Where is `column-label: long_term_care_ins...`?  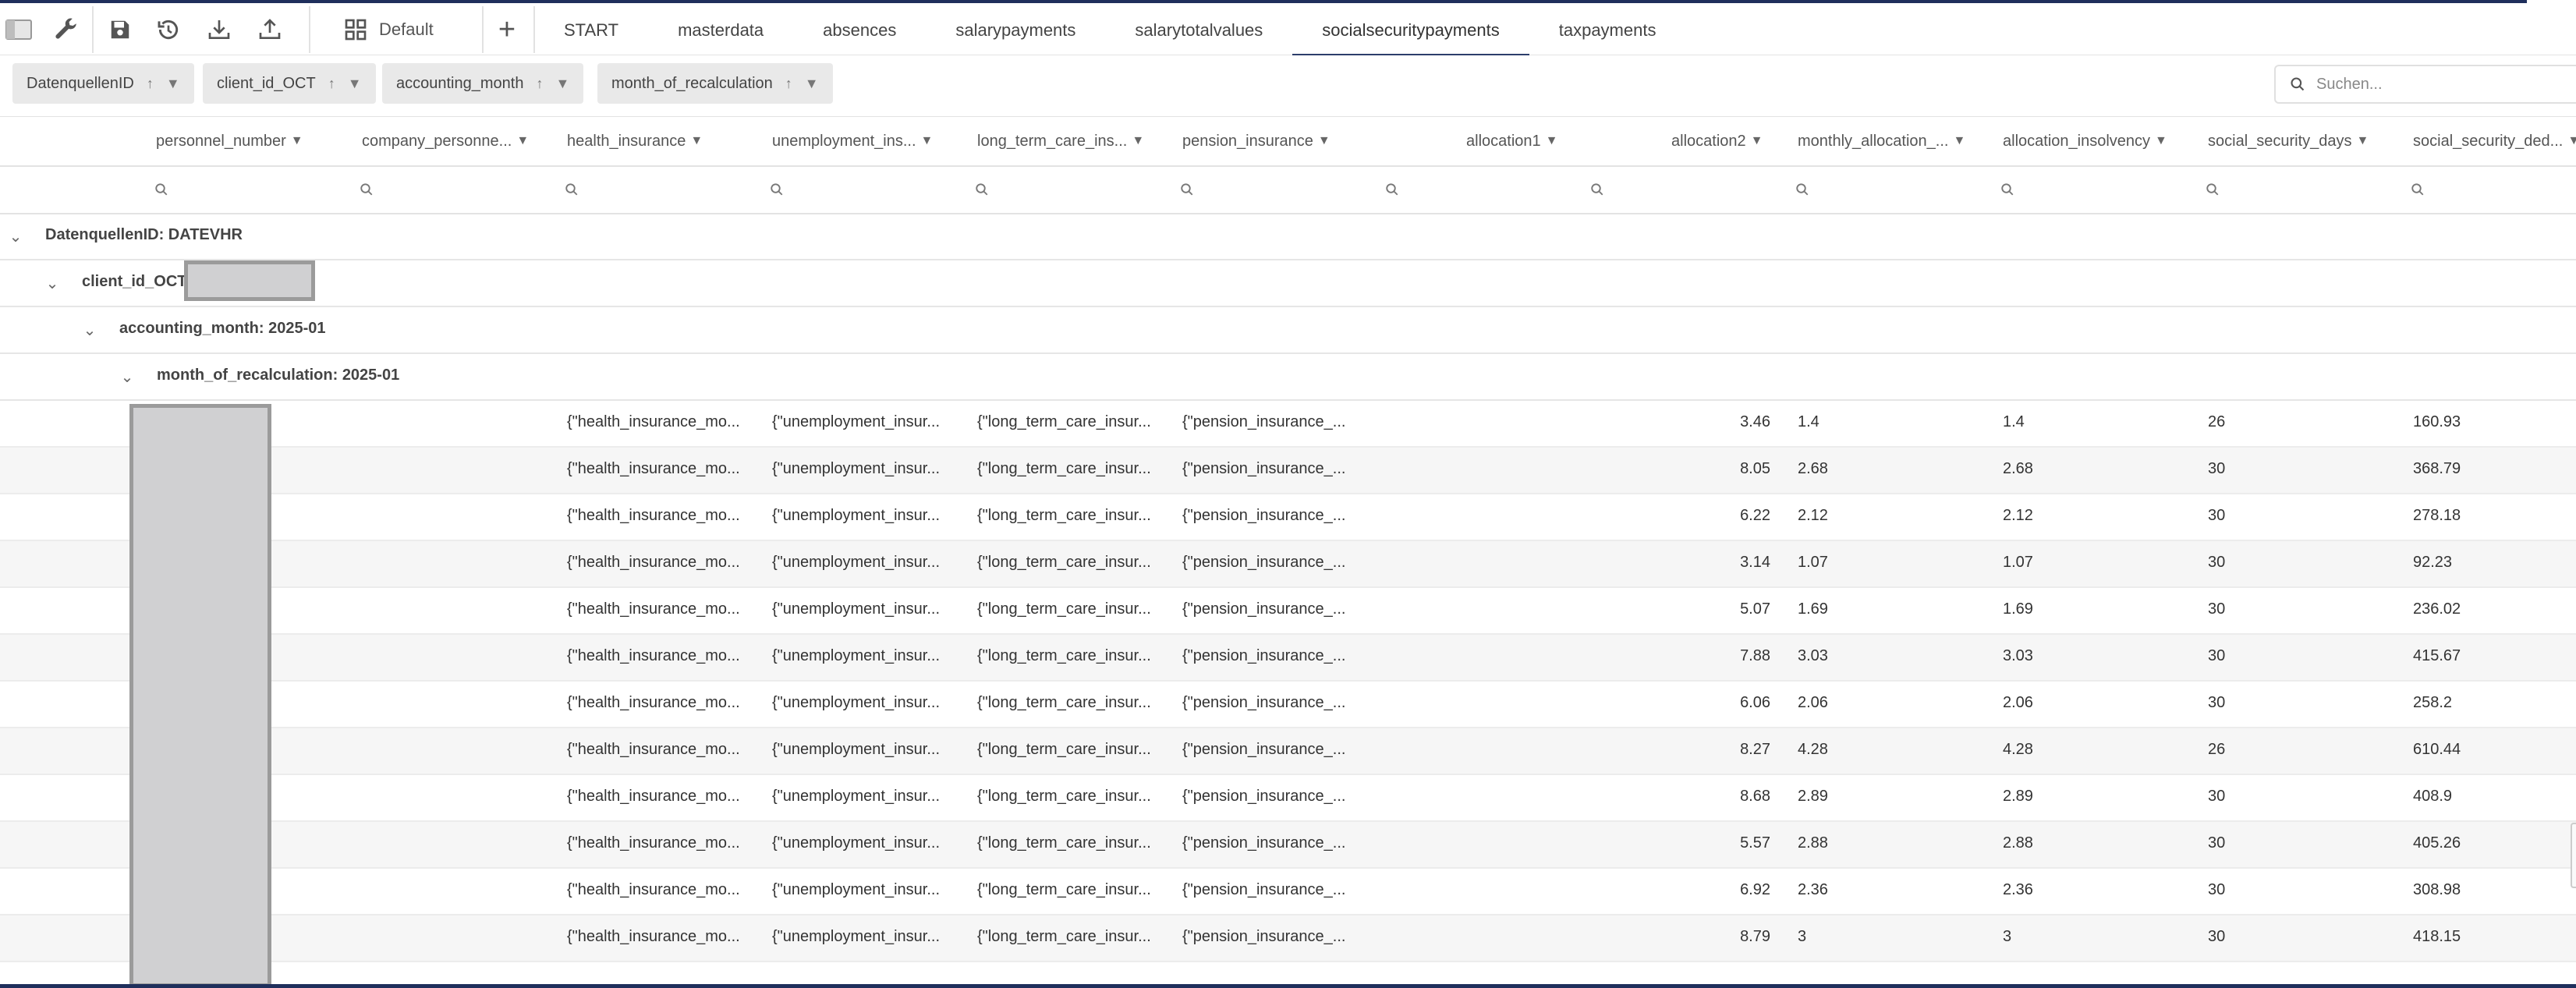
column-label: long_term_care_ins... is located at coordinates (1052, 141).